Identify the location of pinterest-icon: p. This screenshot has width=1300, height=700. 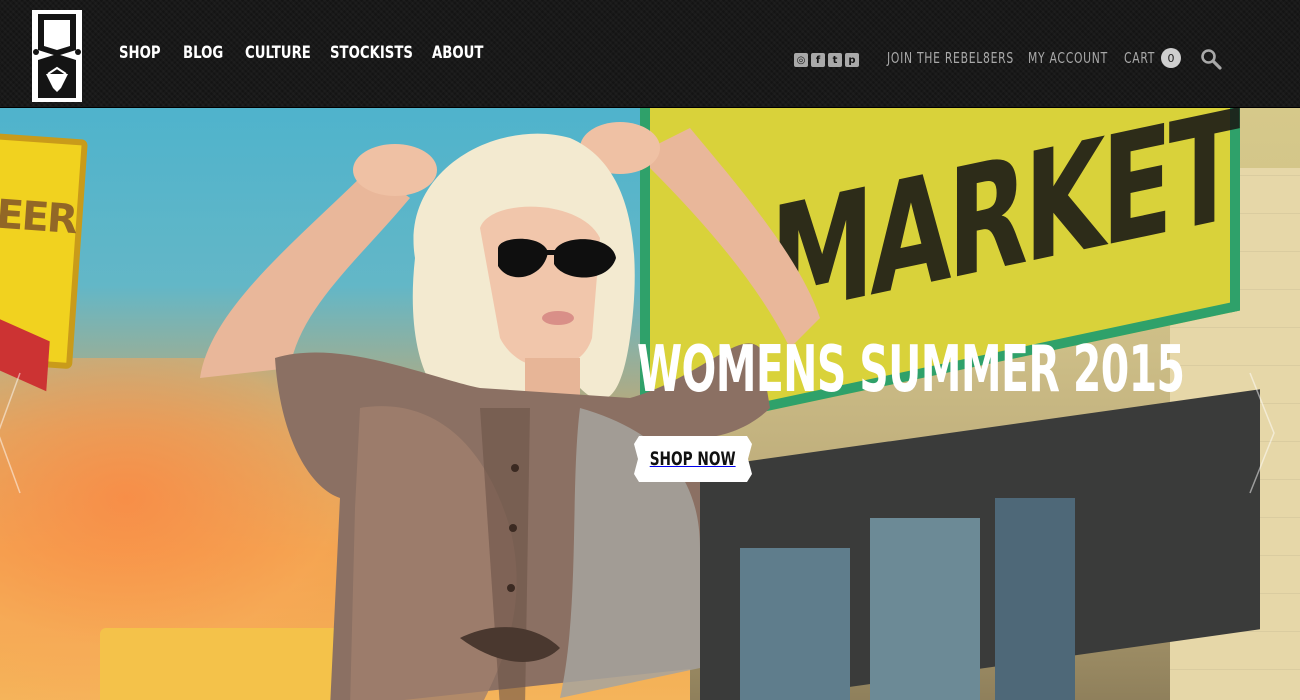
(852, 60).